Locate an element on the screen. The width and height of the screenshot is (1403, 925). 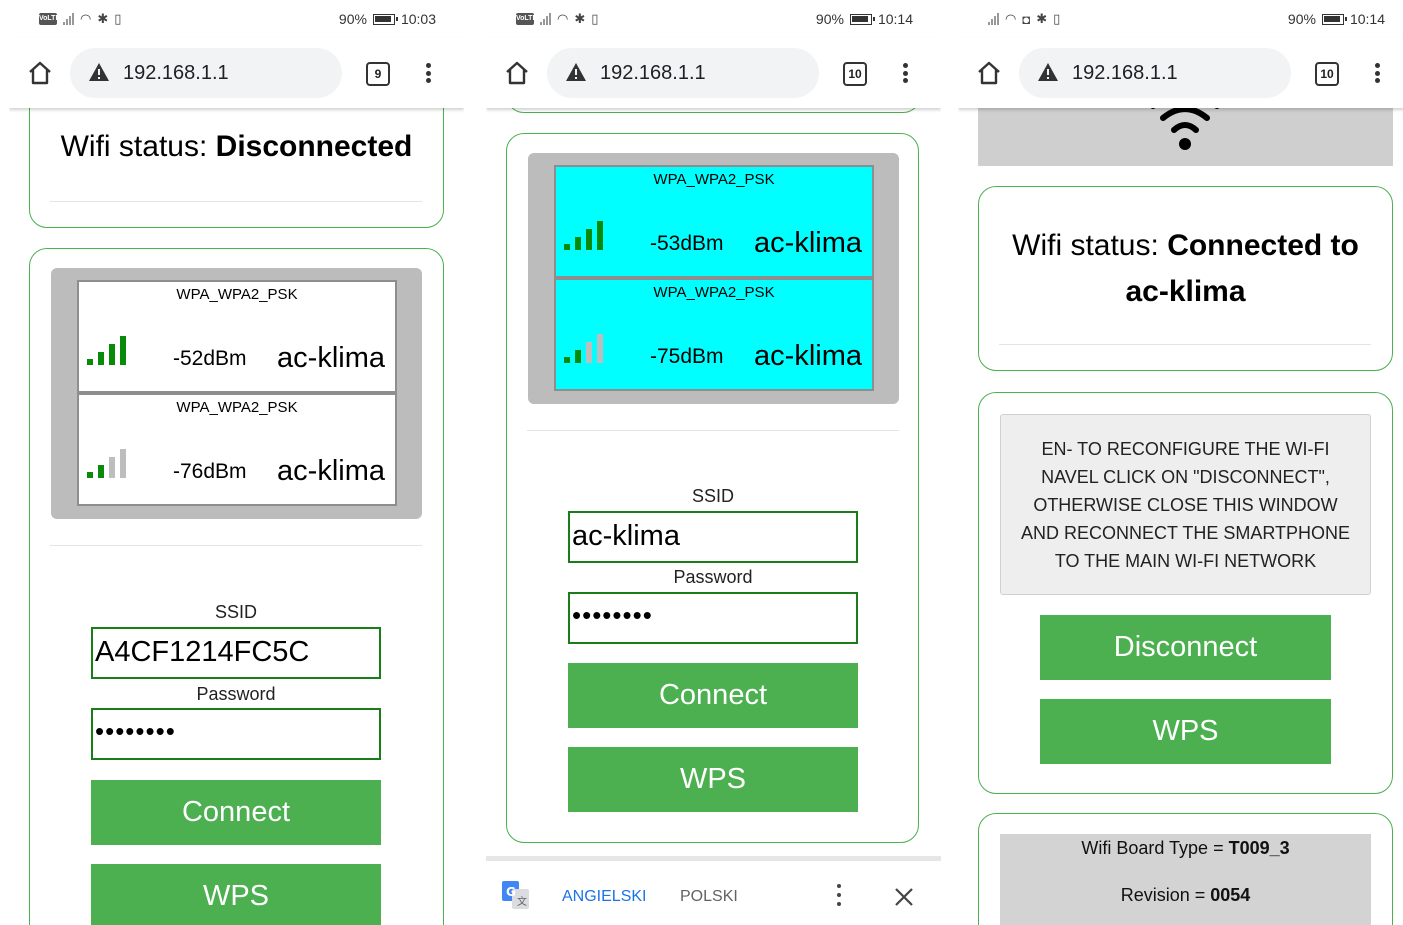
browser-toolbar: 192.168.1.1 9 is located at coordinates (236, 73).